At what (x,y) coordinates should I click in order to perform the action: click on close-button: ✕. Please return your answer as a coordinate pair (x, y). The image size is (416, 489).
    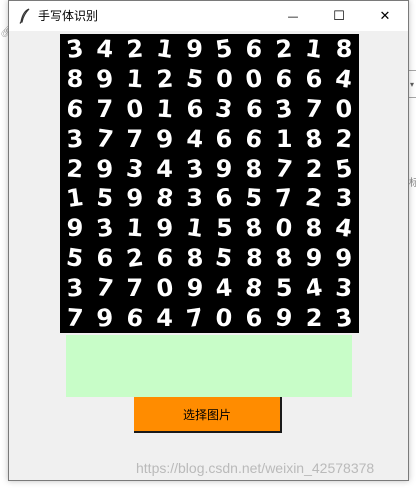
    Looking at the image, I should click on (385, 16).